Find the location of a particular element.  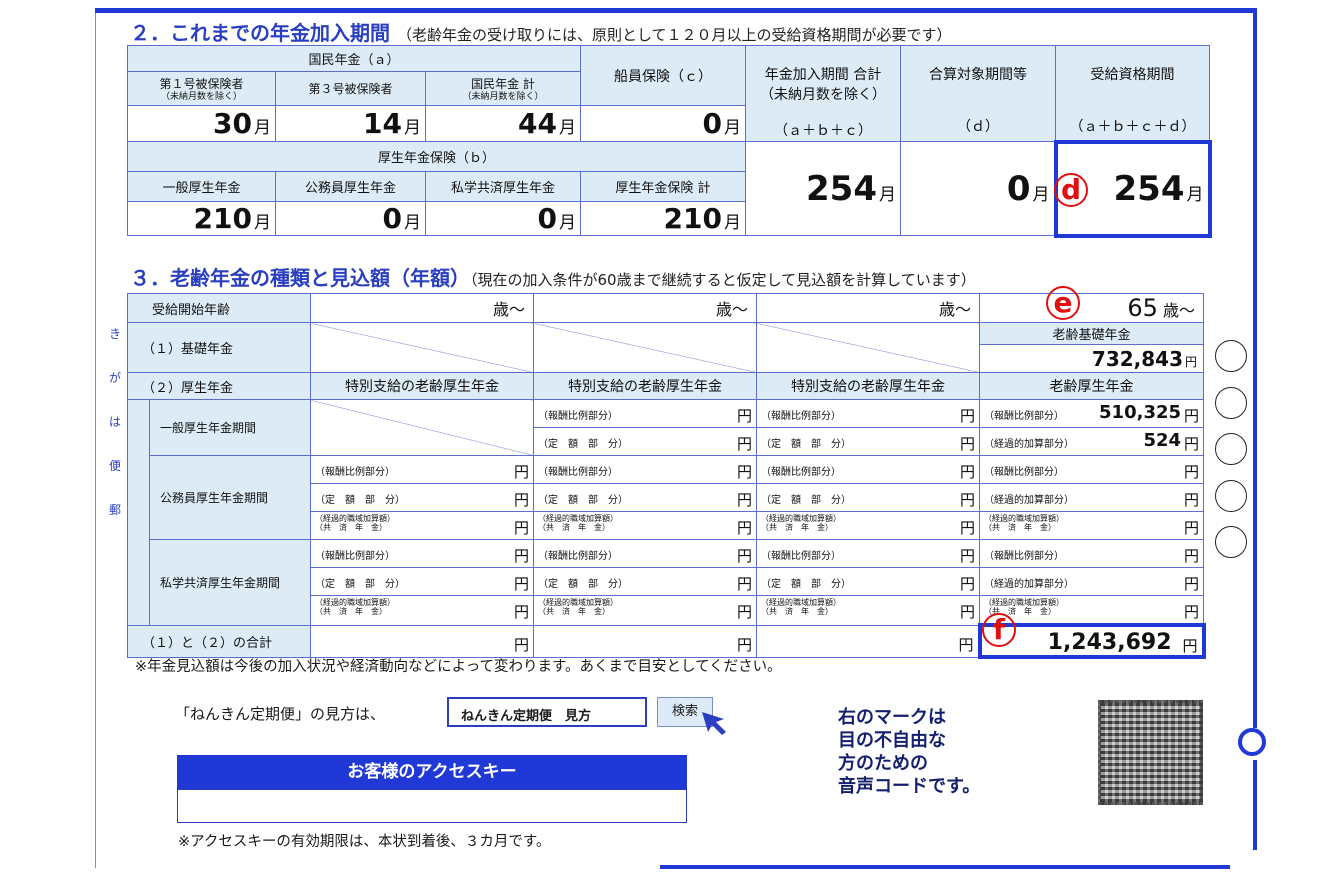

shigaku-teigaku-1: （定 額 部 分） 円 is located at coordinates (422, 581).